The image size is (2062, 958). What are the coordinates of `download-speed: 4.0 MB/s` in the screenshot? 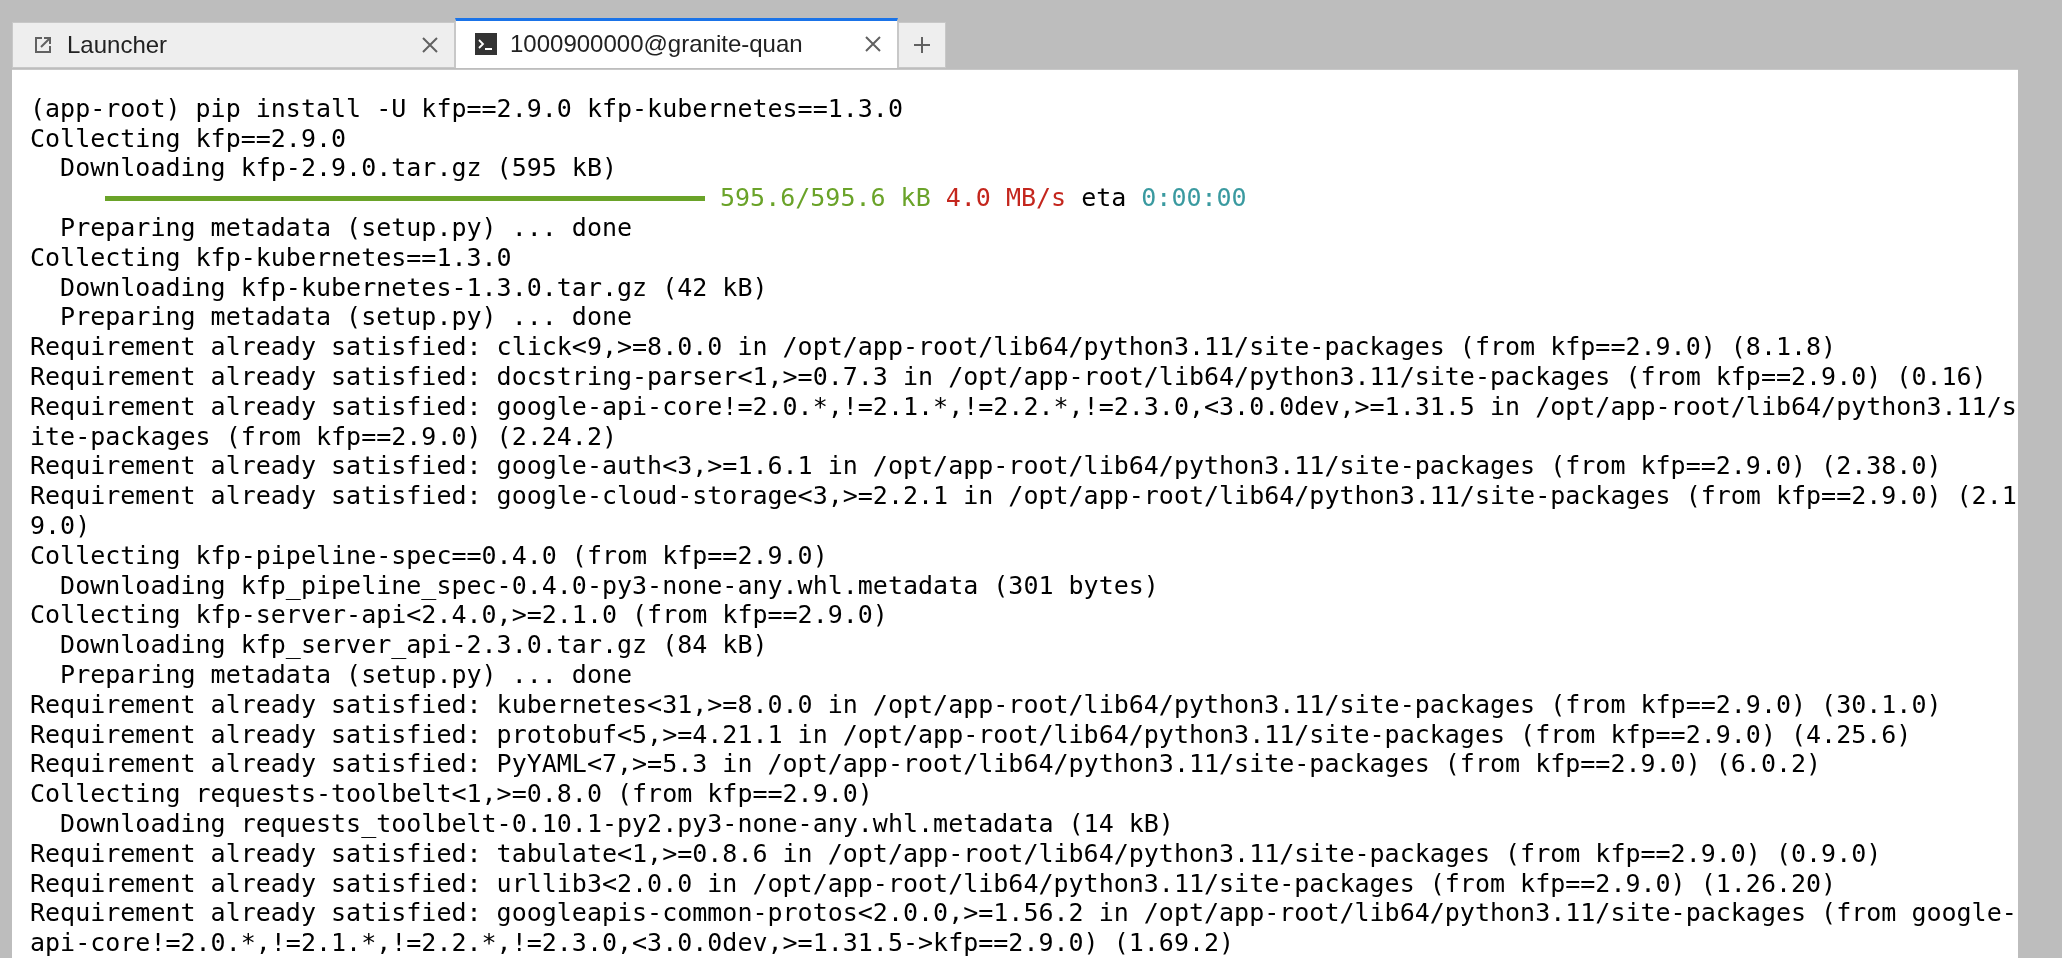 It's located at (1006, 198).